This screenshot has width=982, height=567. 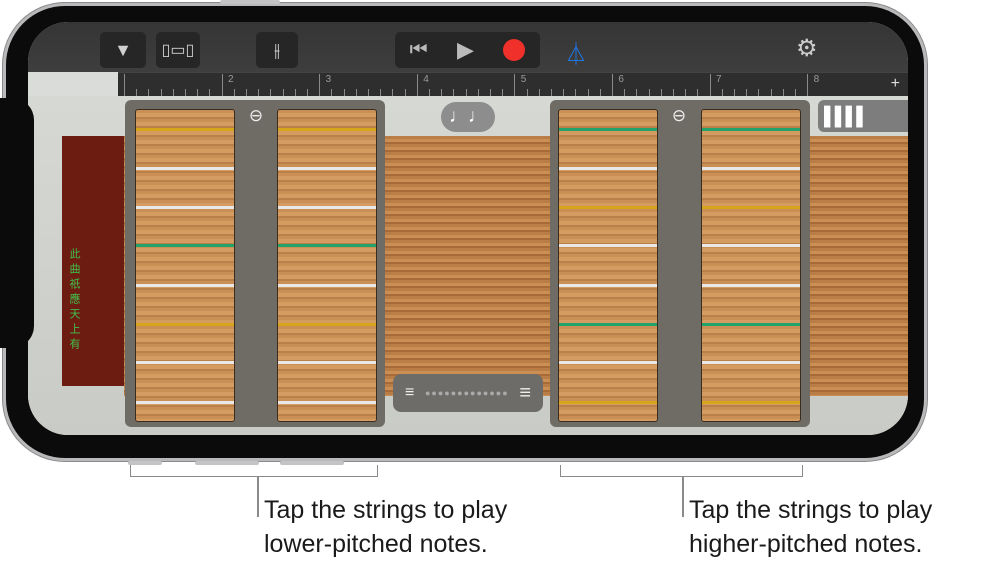 I want to click on tracks-view-button: ▯▭▯, so click(x=178, y=50).